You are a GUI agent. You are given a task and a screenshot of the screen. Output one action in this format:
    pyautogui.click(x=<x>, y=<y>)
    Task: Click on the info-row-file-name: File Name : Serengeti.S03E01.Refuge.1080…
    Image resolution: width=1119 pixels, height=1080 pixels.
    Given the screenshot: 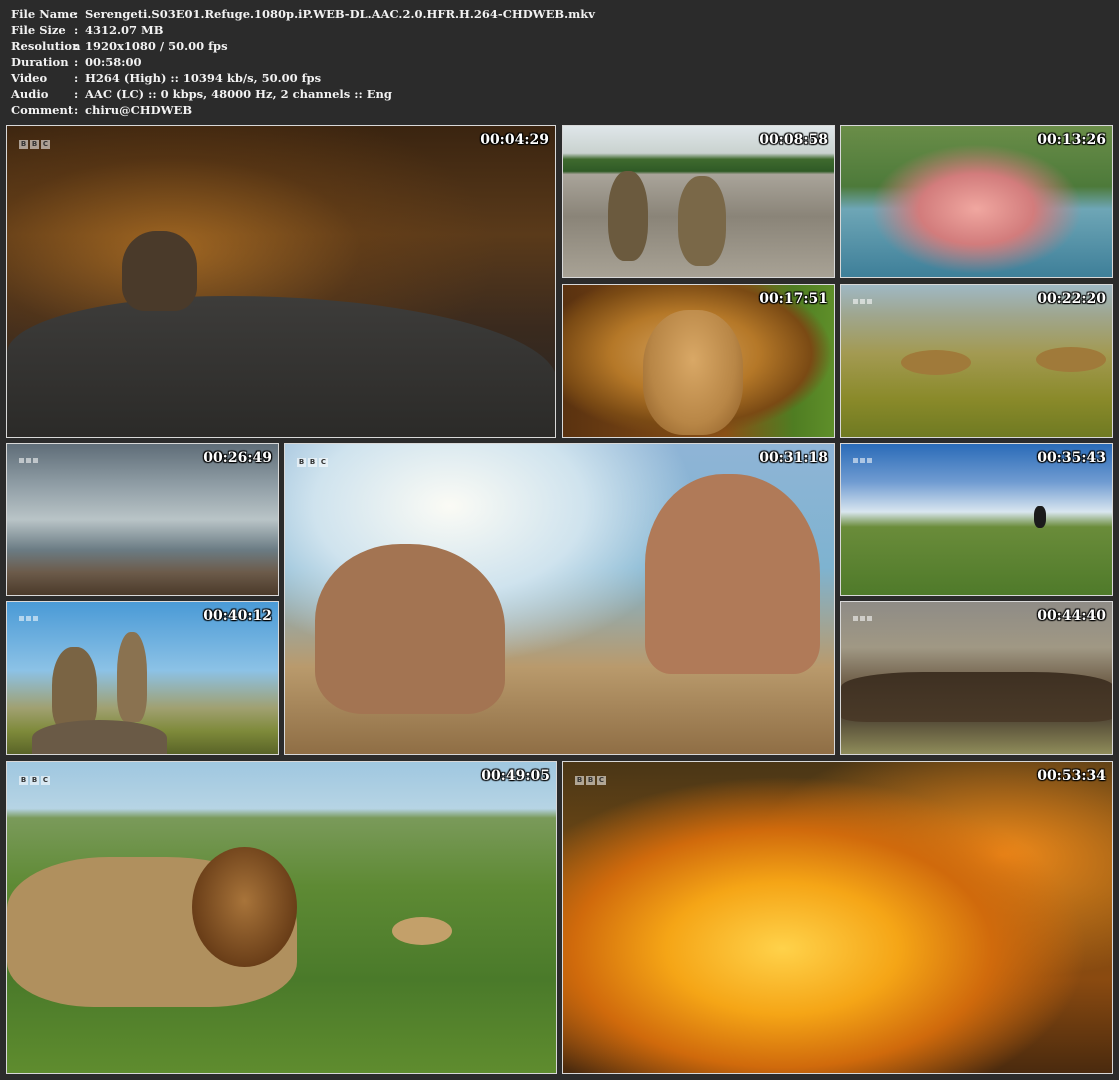 What is the action you would take?
    pyautogui.click(x=303, y=14)
    